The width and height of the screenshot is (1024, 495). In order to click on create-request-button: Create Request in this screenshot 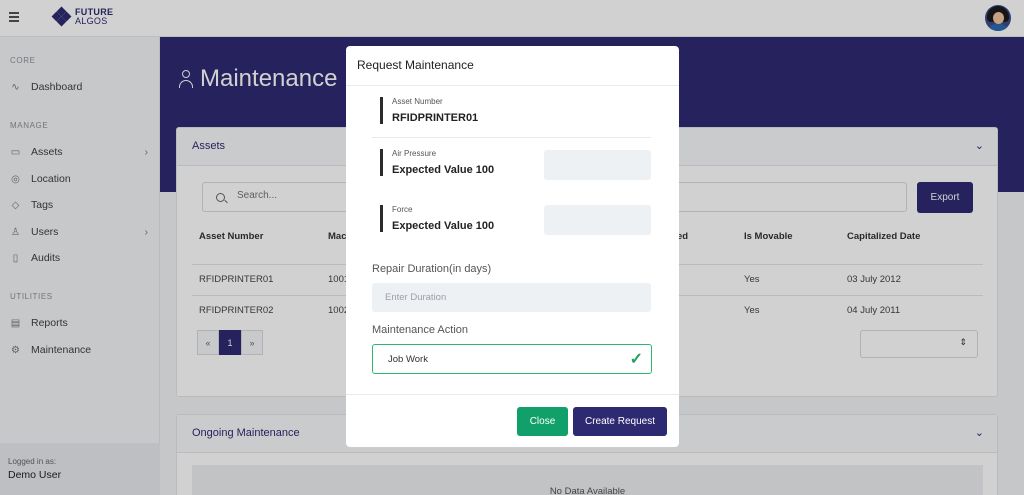, I will do `click(620, 421)`.